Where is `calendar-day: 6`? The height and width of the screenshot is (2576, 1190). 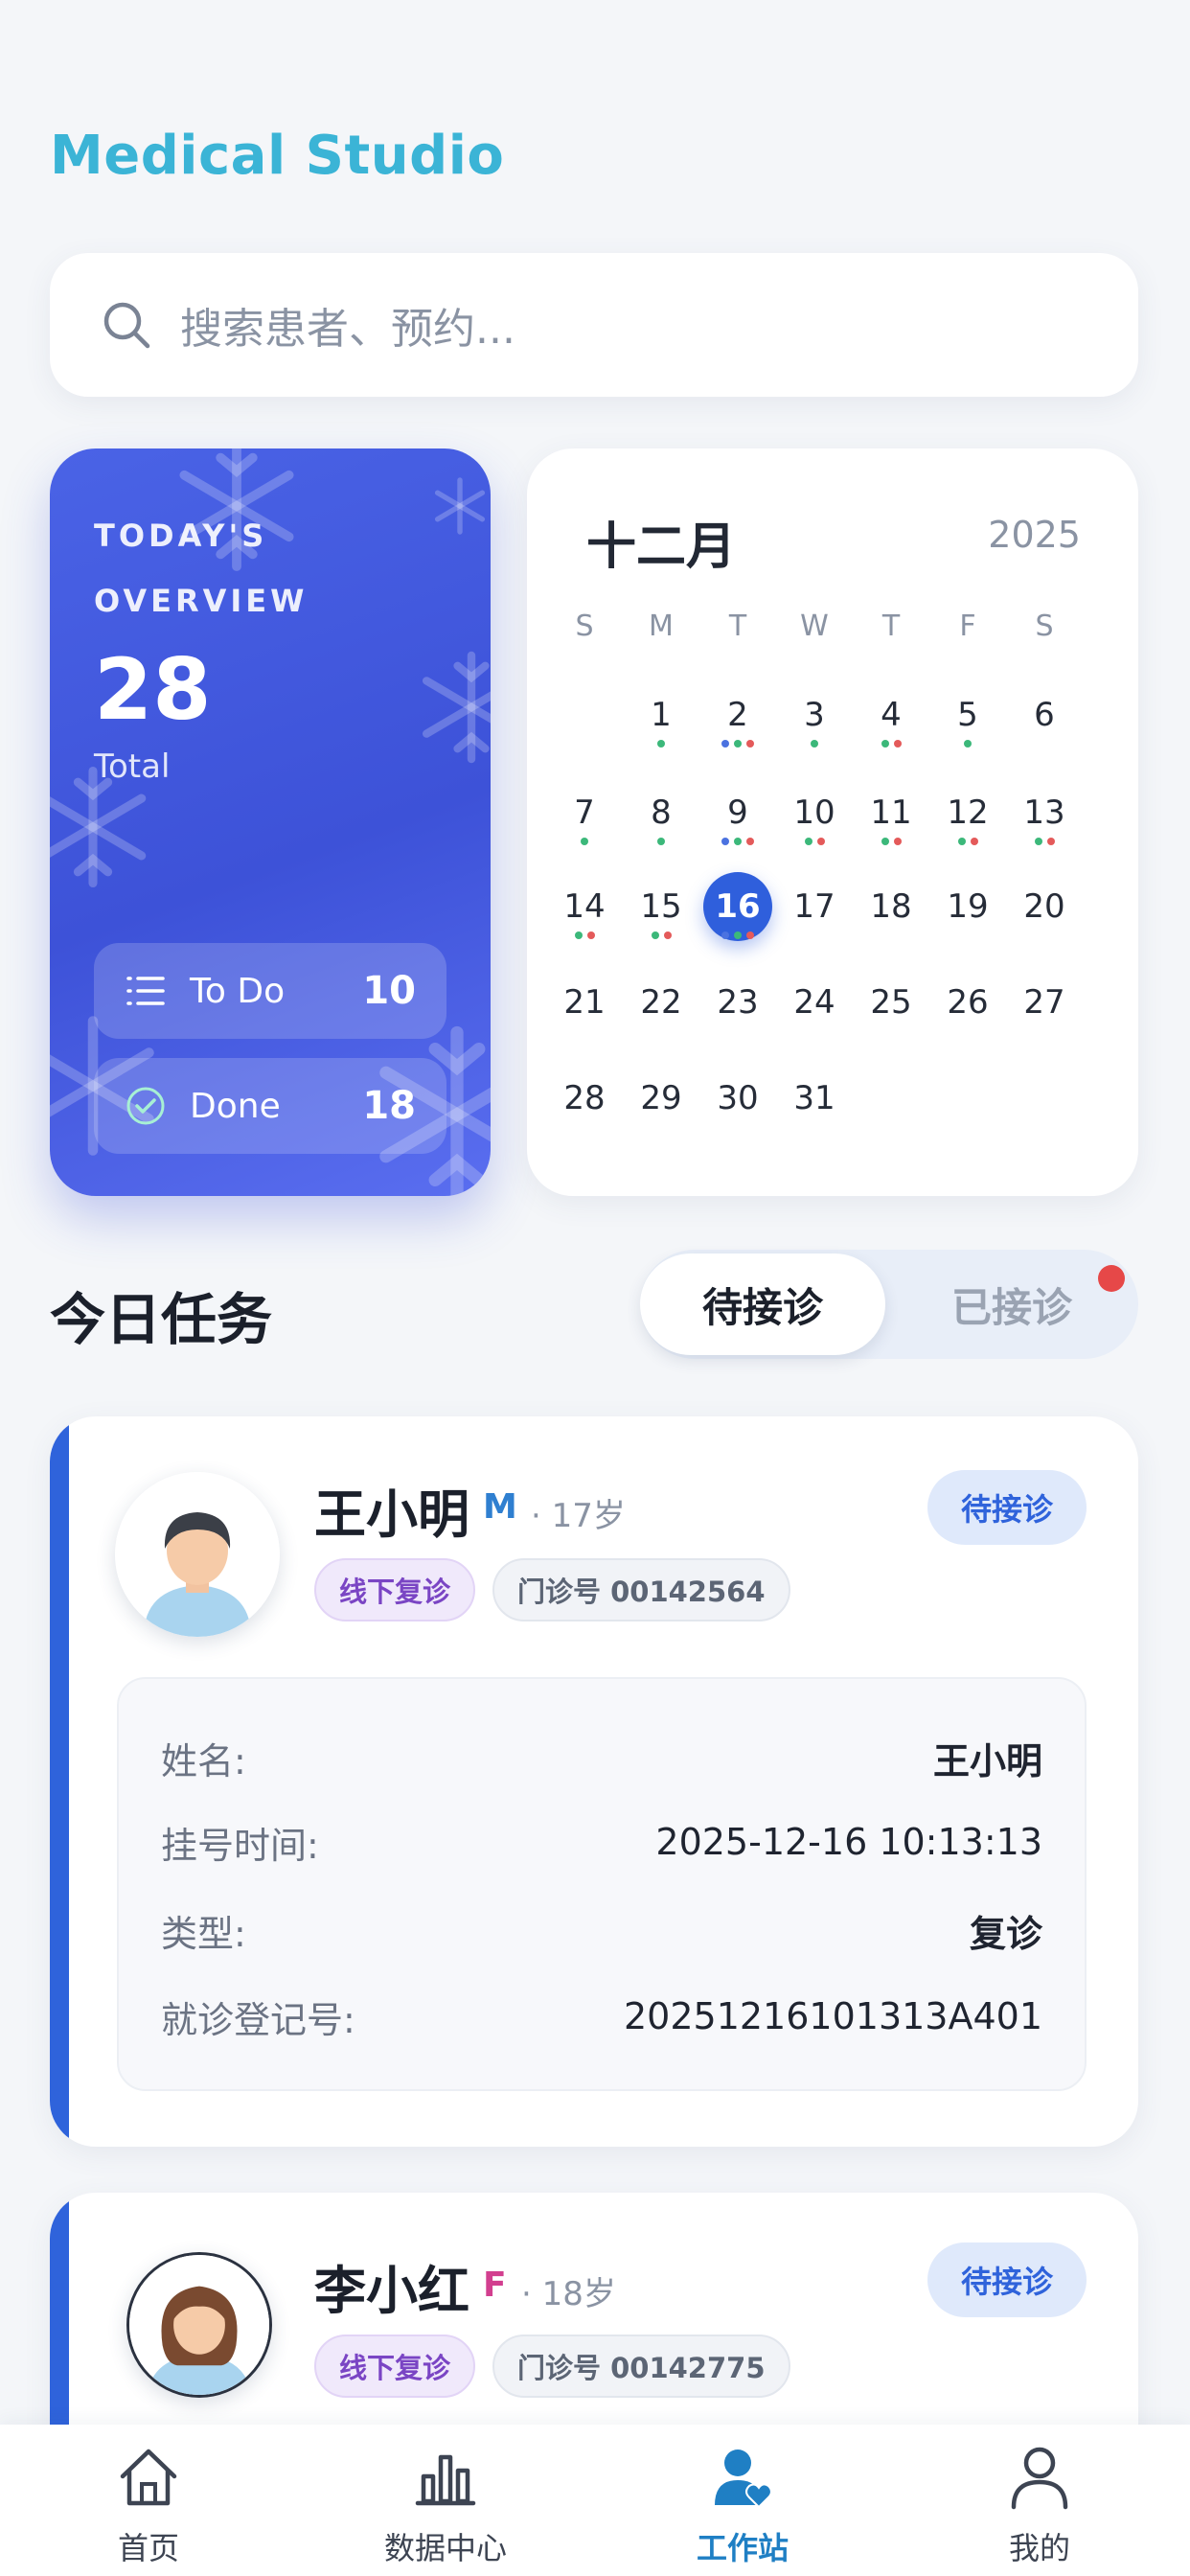
calendar-day: 6 is located at coordinates (1044, 715).